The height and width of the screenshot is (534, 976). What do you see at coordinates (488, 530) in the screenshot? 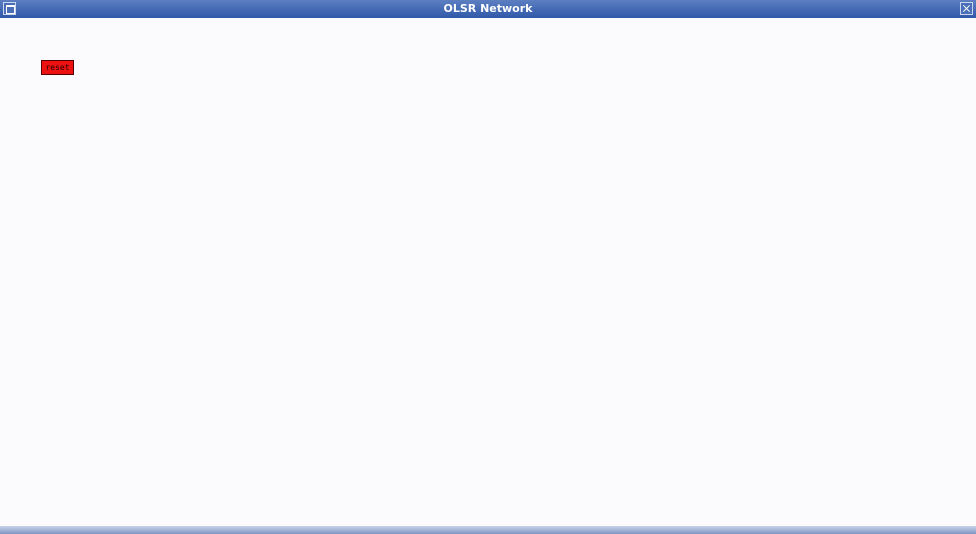
I see `window-bottom-border` at bounding box center [488, 530].